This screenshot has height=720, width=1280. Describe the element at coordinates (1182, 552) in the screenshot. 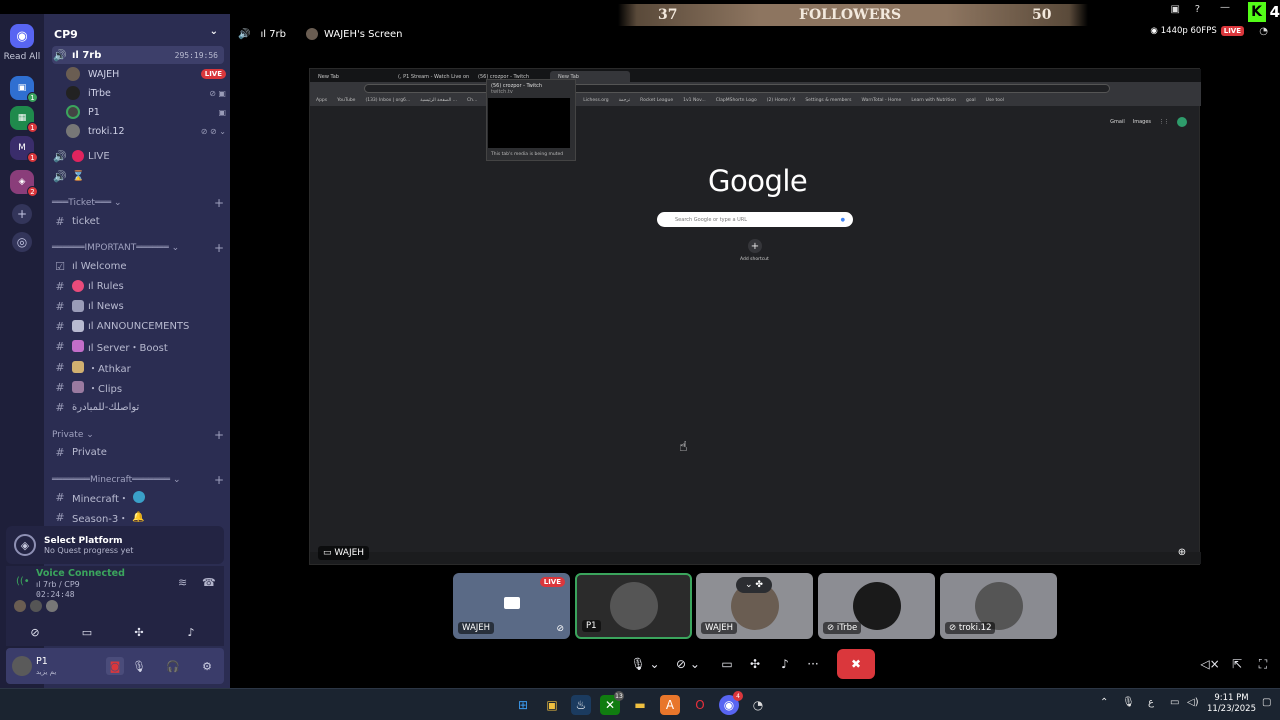

I see `zoom-icon: ⊕` at that location.